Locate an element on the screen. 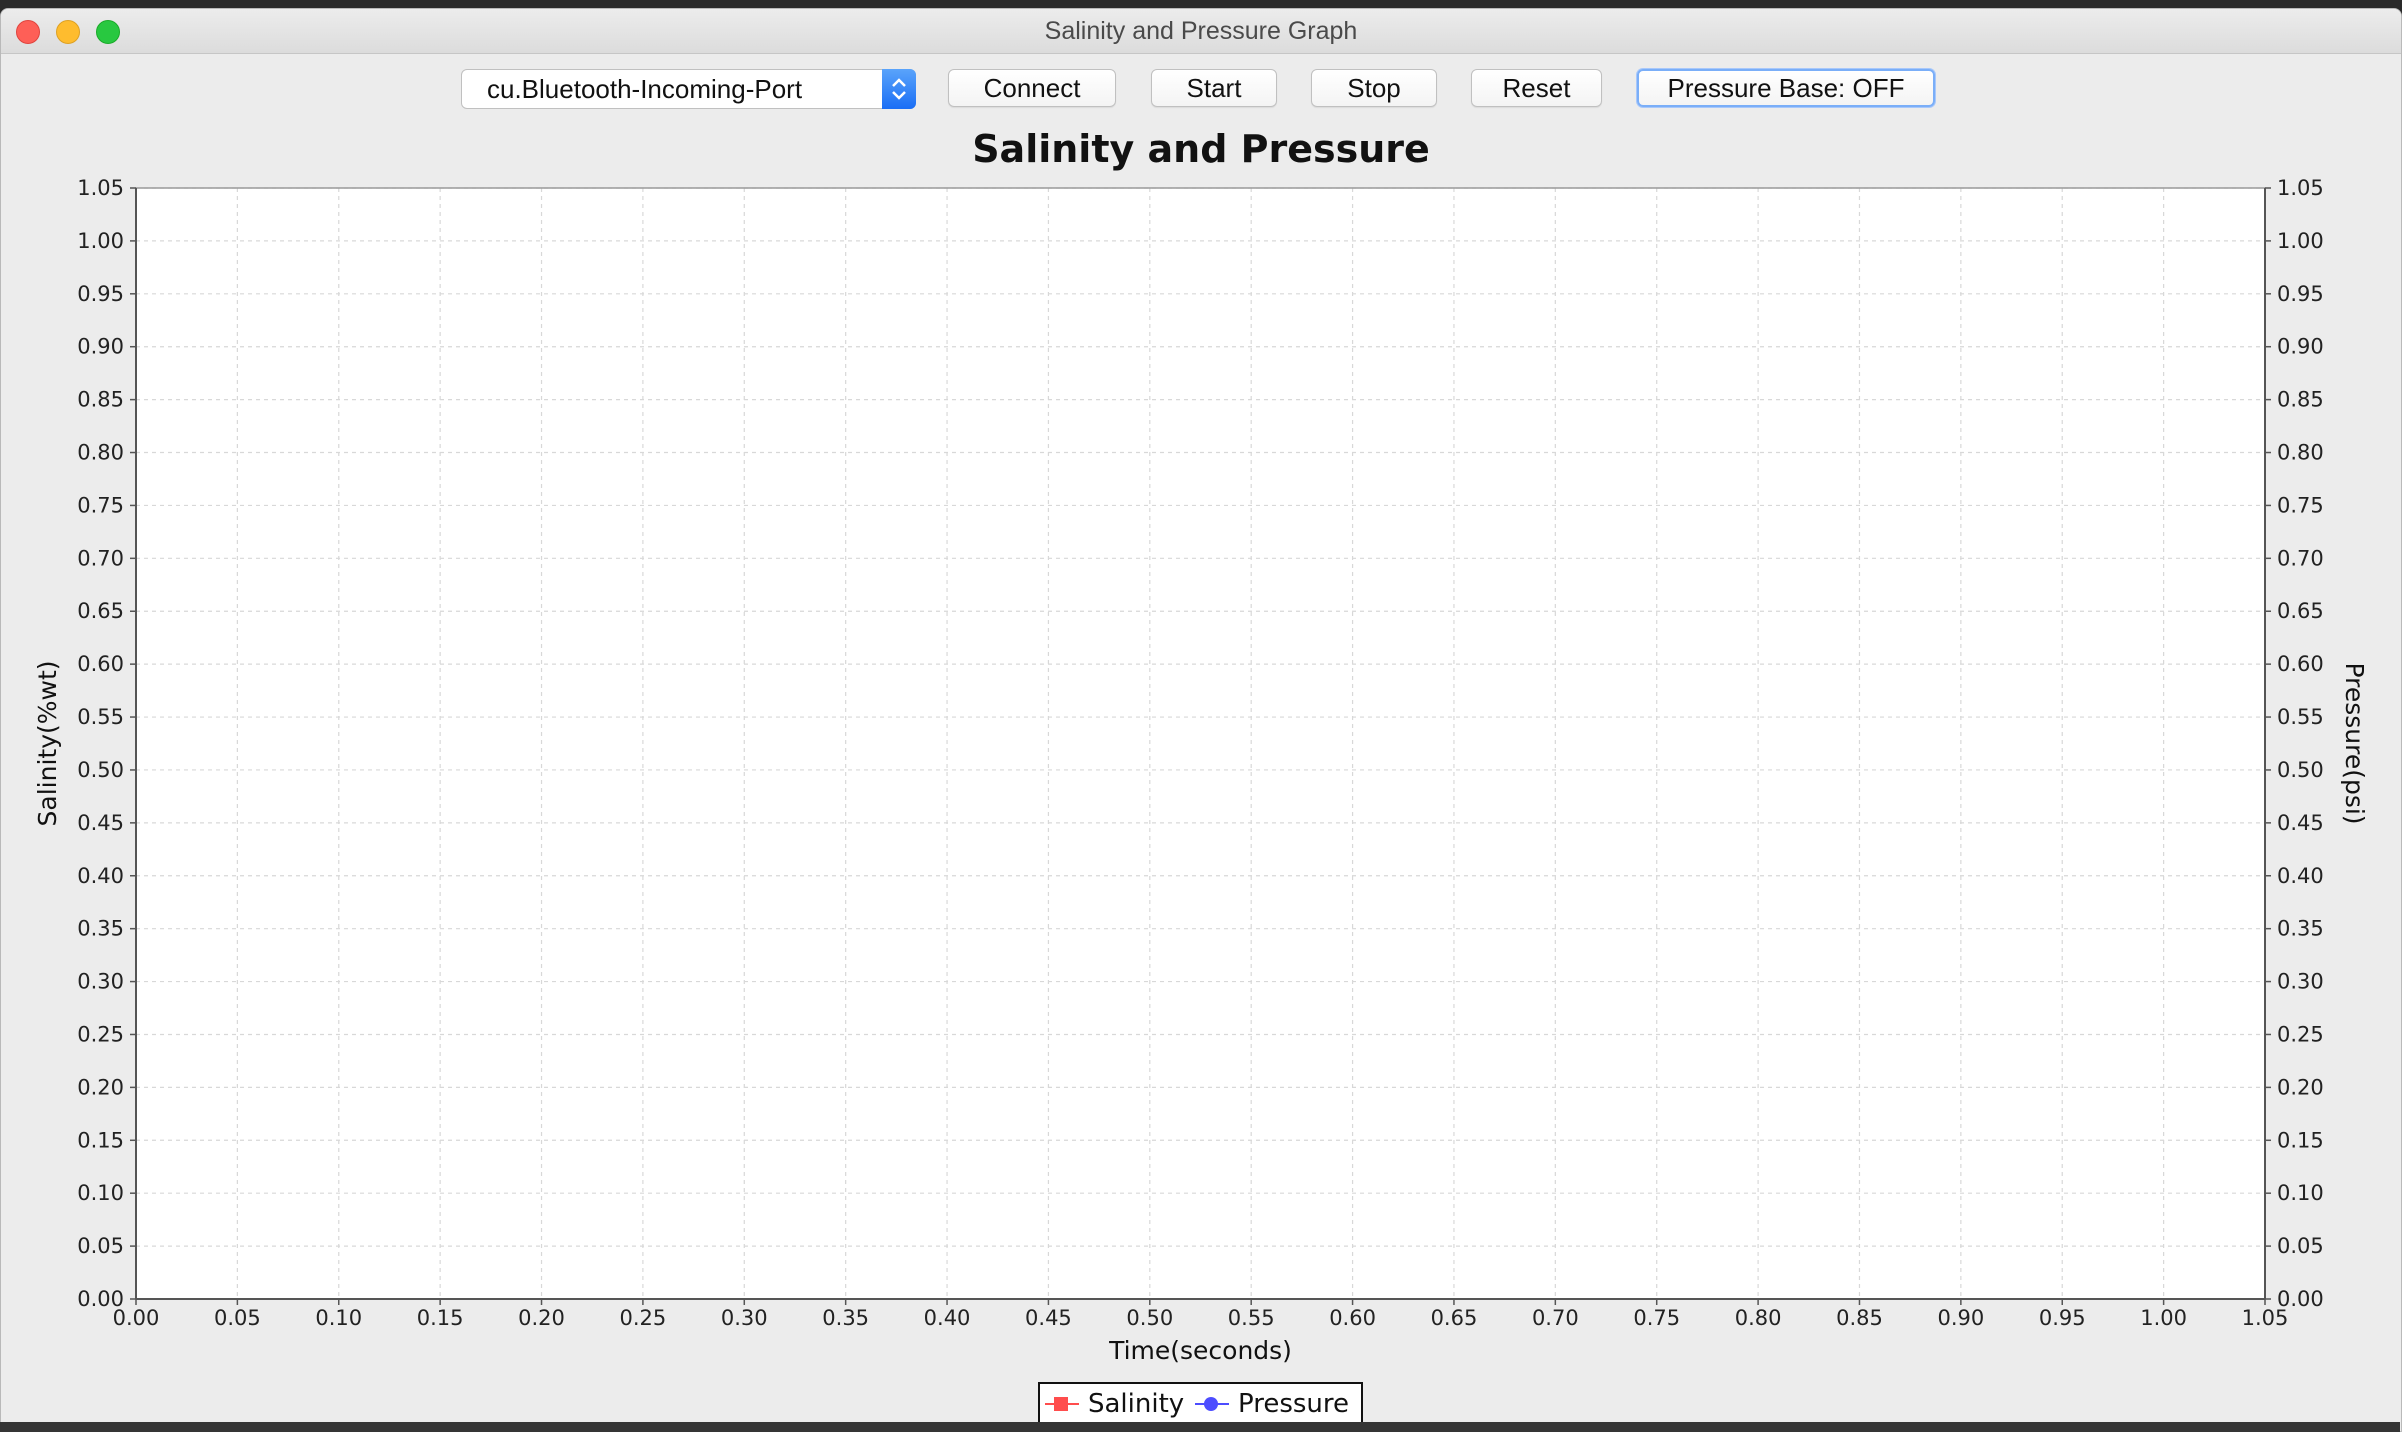 This screenshot has width=2402, height=1432. y-tick-label: 0.15 is located at coordinates (100, 1140).